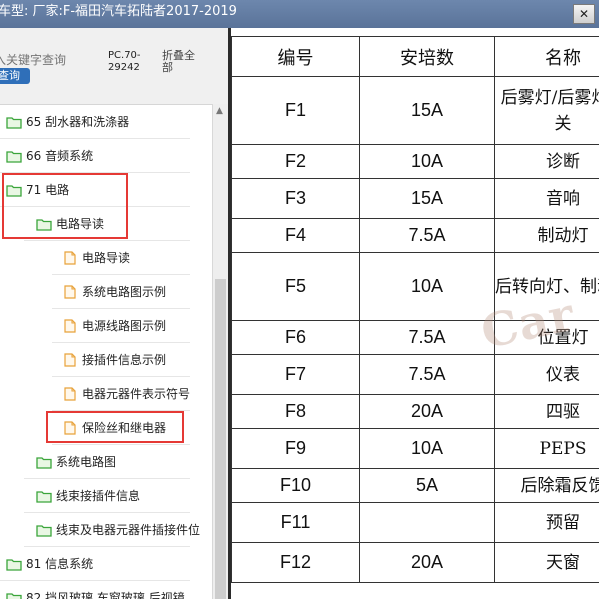 The image size is (599, 599). Describe the element at coordinates (427, 485) in the screenshot. I see `amperage-cell: 5A` at that location.